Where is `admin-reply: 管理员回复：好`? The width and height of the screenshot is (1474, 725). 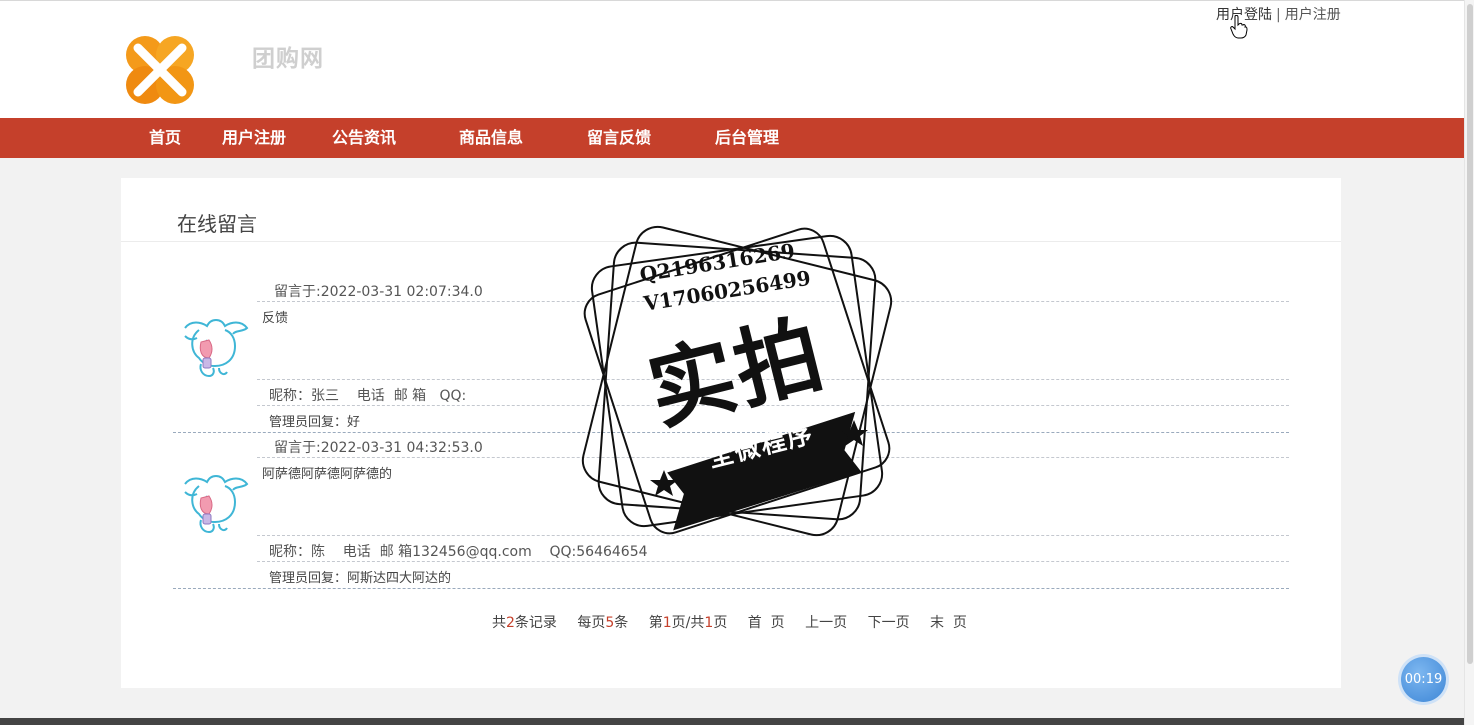 admin-reply: 管理员回复：好 is located at coordinates (315, 422).